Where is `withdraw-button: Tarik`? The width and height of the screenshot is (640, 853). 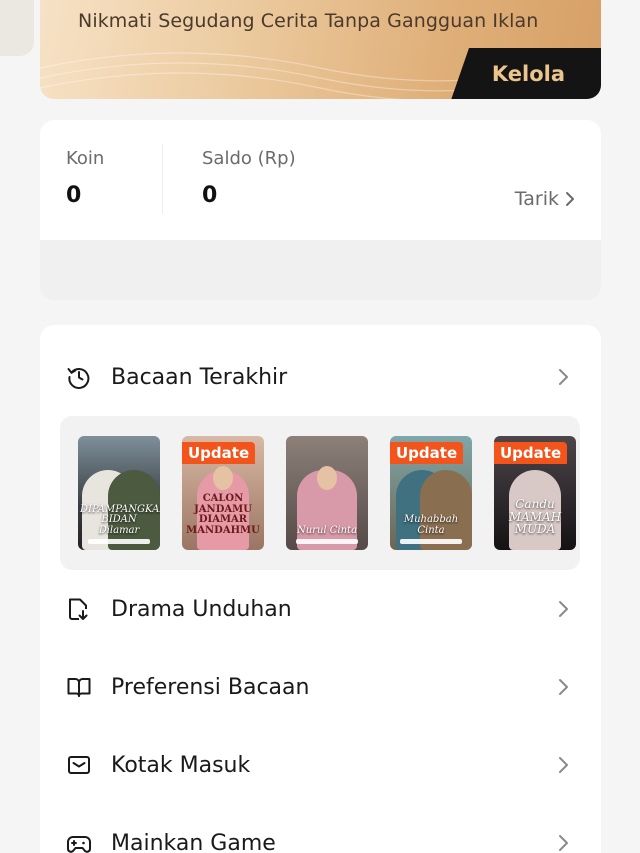
withdraw-button: Tarik is located at coordinates (545, 199).